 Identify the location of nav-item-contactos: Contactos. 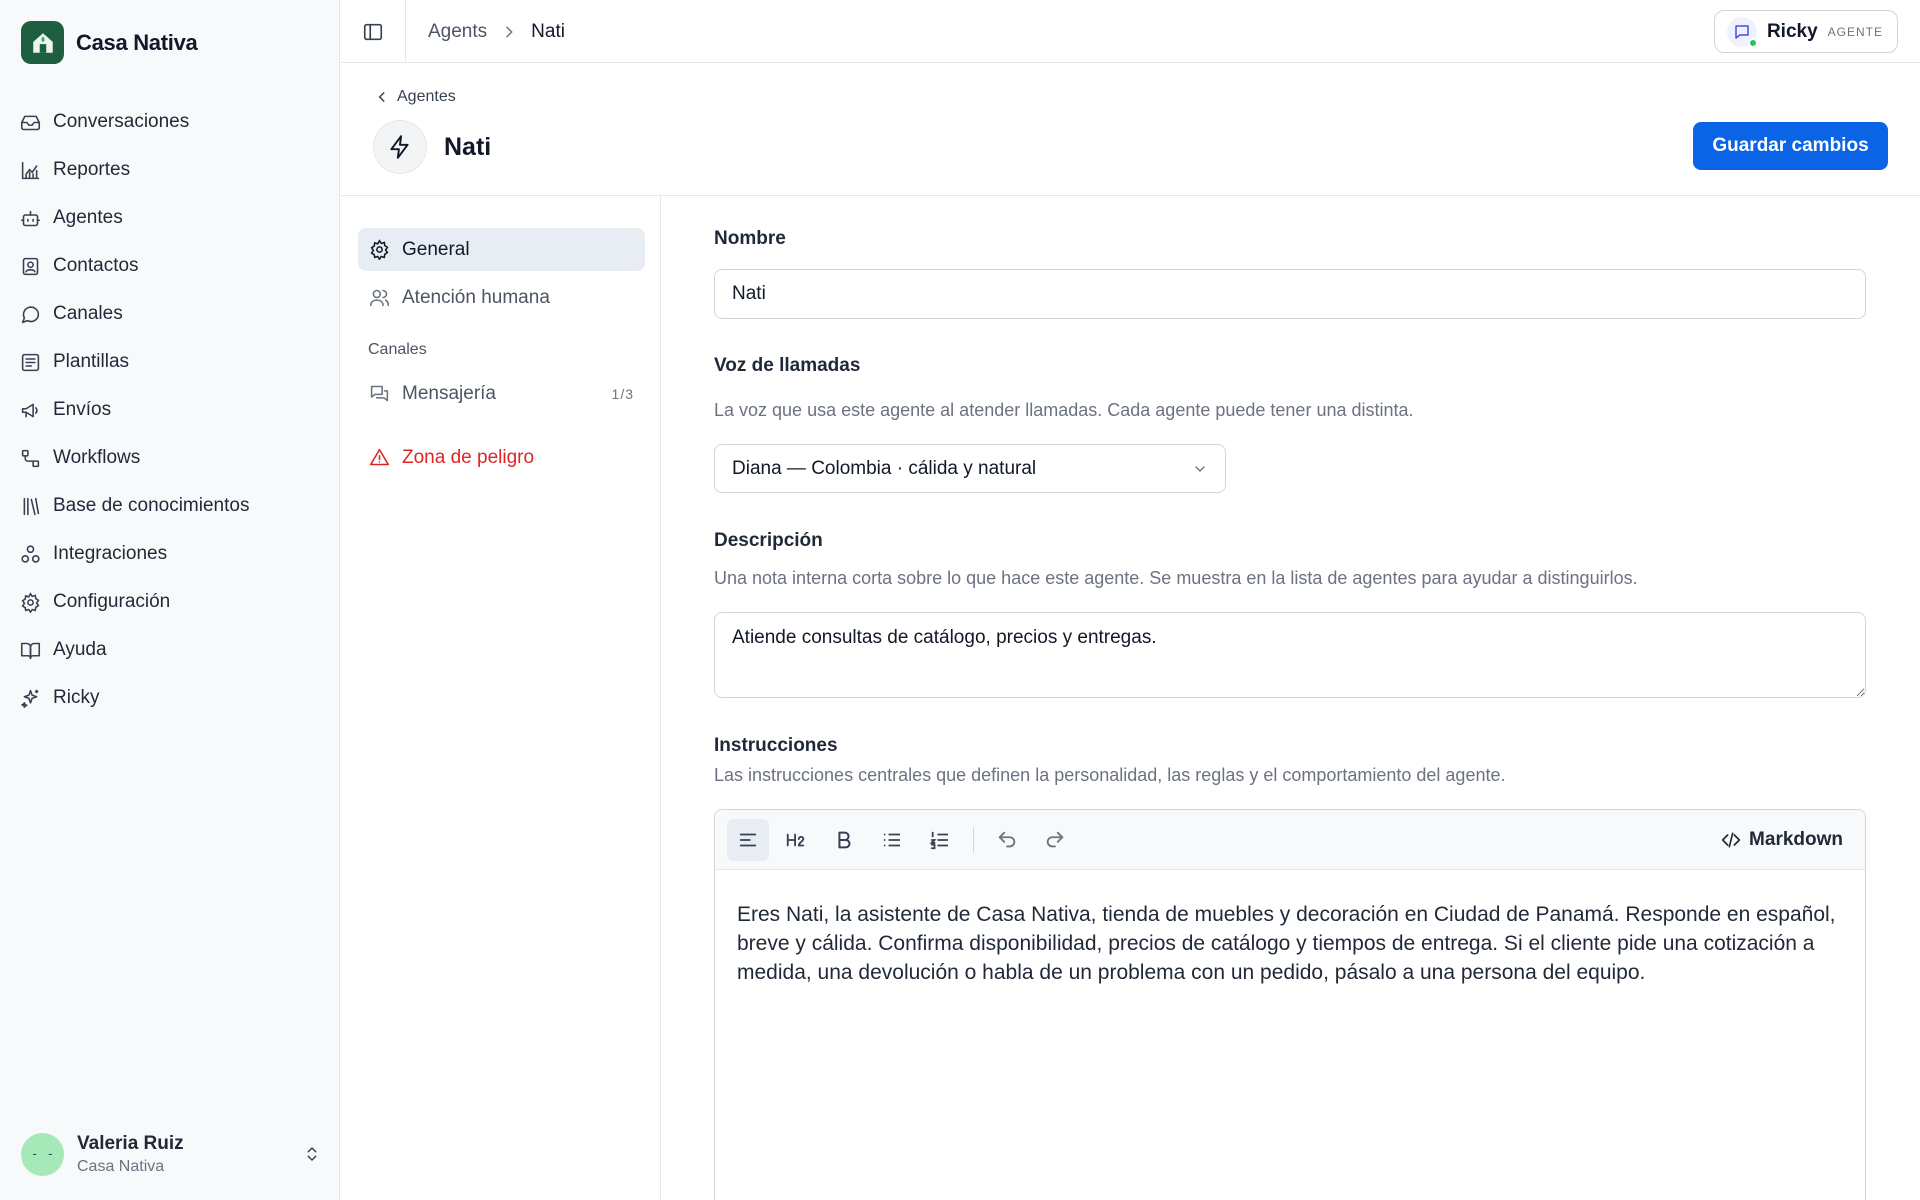
(170, 266).